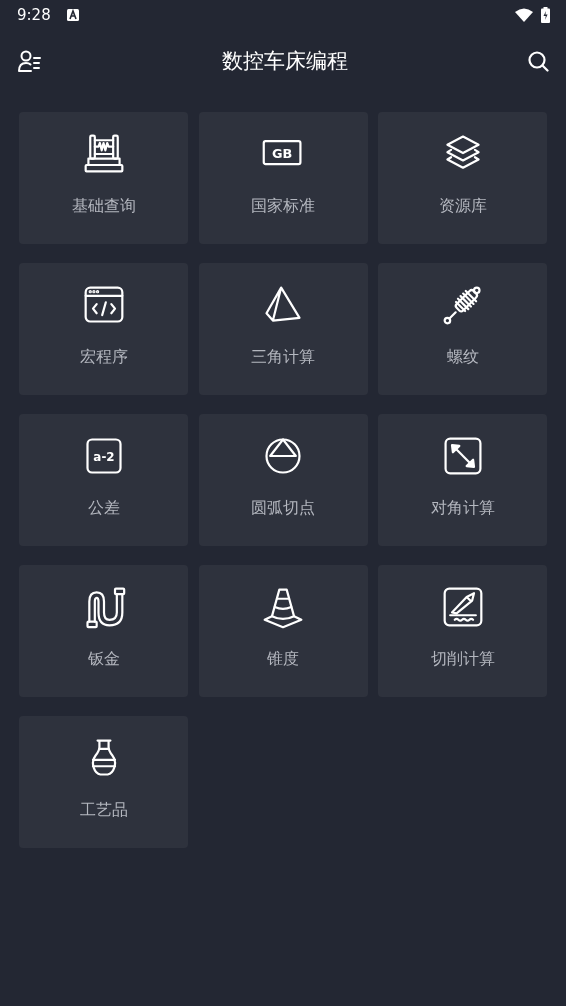  Describe the element at coordinates (545, 15) in the screenshot. I see `battery-icon` at that location.